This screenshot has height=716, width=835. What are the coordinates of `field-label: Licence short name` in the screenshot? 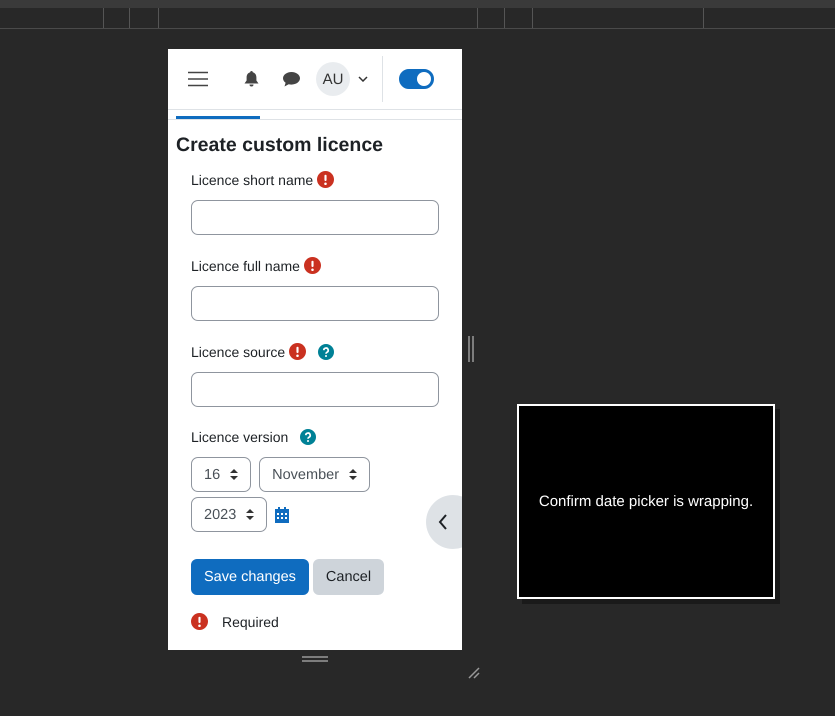 It's located at (252, 180).